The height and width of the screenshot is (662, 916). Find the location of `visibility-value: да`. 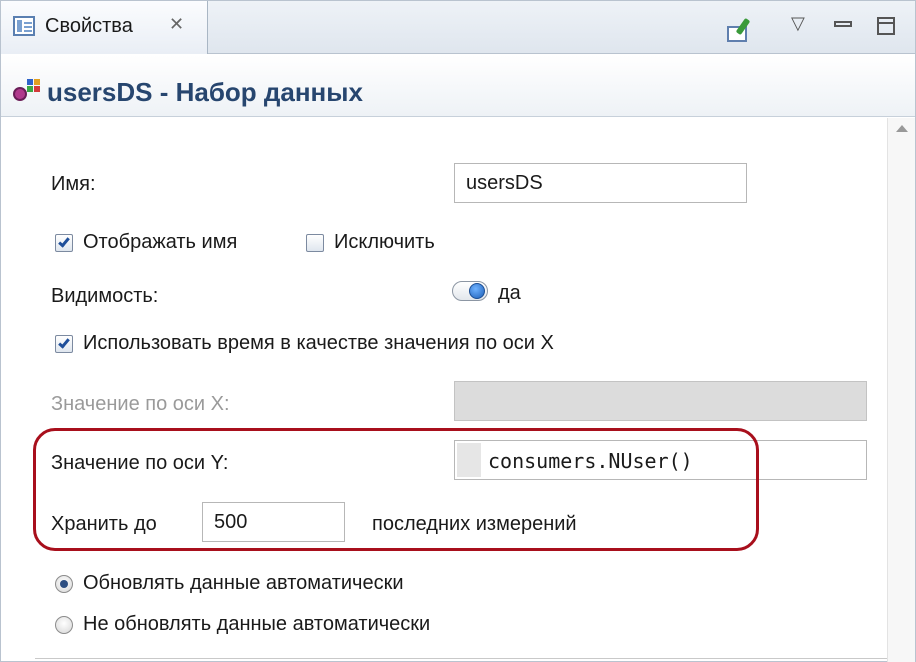

visibility-value: да is located at coordinates (509, 293).